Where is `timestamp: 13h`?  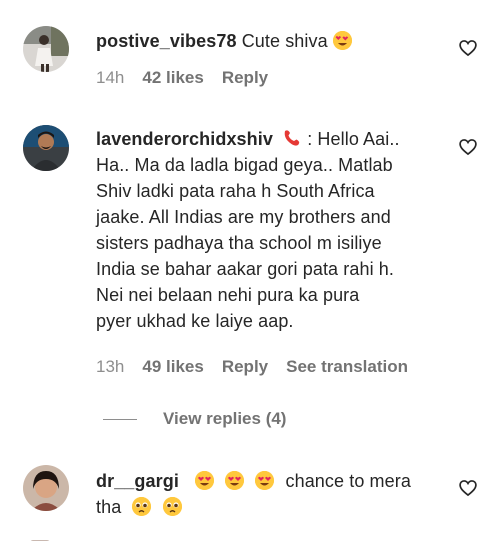 timestamp: 13h is located at coordinates (110, 366).